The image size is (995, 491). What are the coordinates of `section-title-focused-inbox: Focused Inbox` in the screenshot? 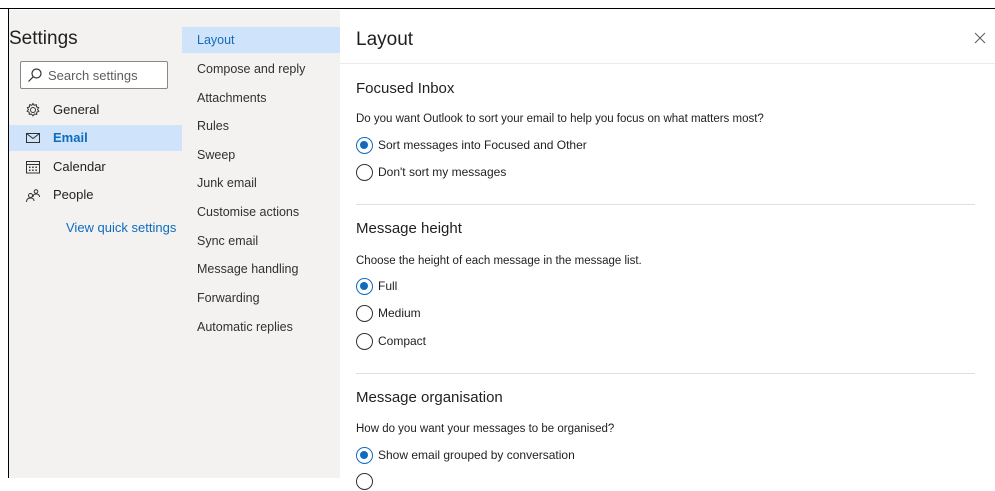 It's located at (405, 88).